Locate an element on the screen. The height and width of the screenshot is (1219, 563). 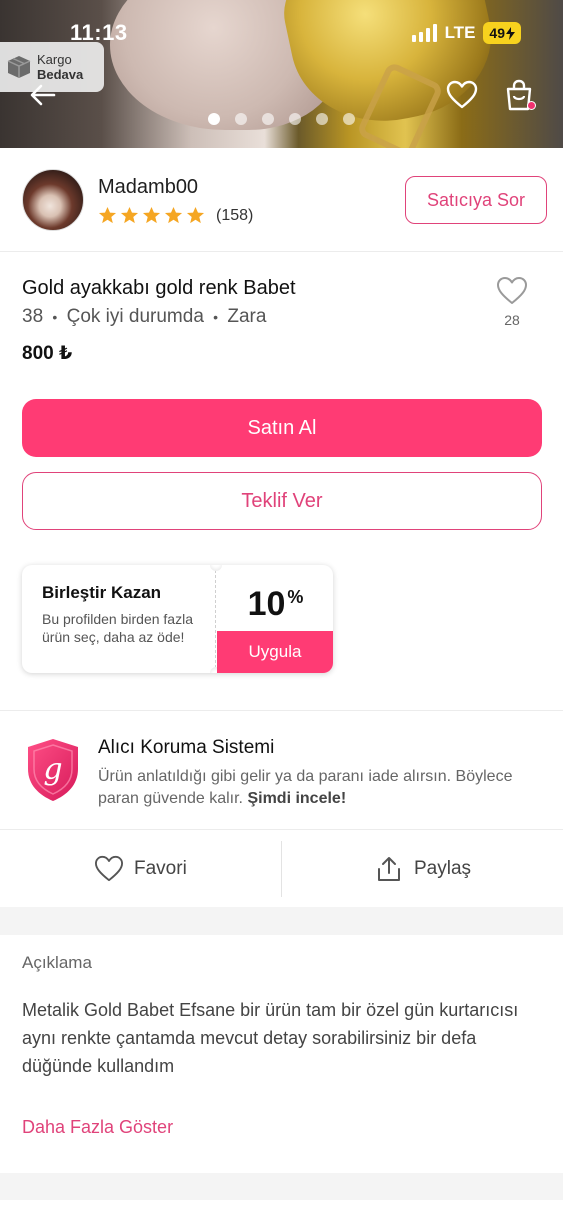
promo-percent-value: 10 is located at coordinates (266, 604).